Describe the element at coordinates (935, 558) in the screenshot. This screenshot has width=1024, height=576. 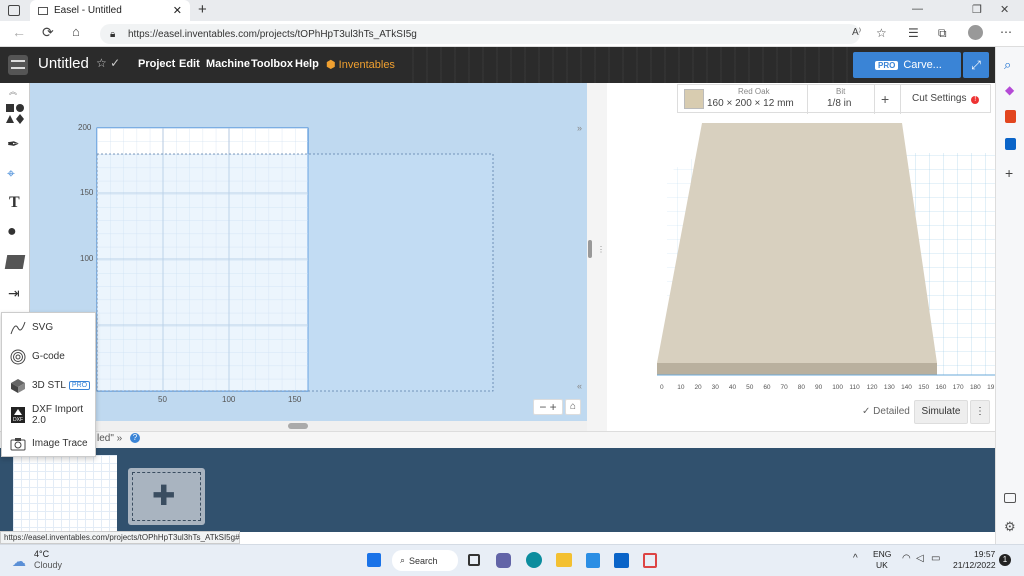
I see `battery-icon: ▭` at that location.